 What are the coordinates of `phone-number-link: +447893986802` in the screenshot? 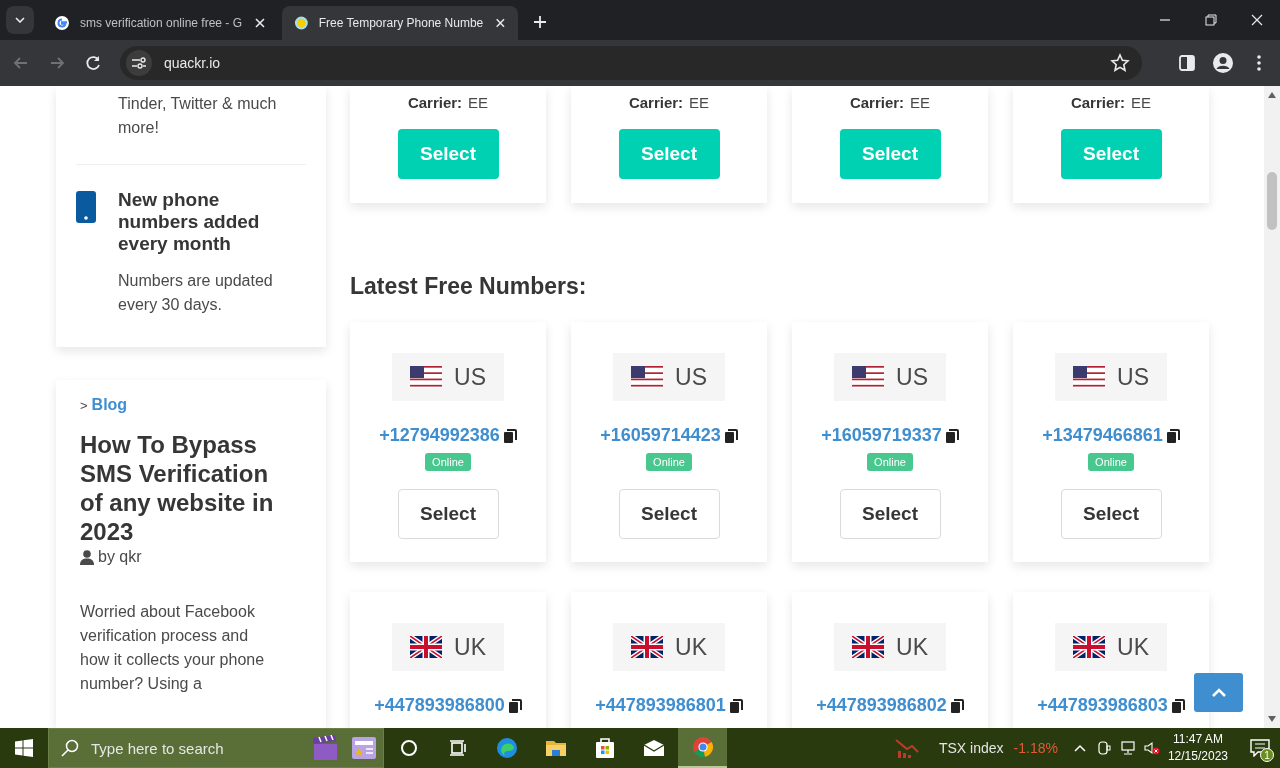 It's located at (881, 705).